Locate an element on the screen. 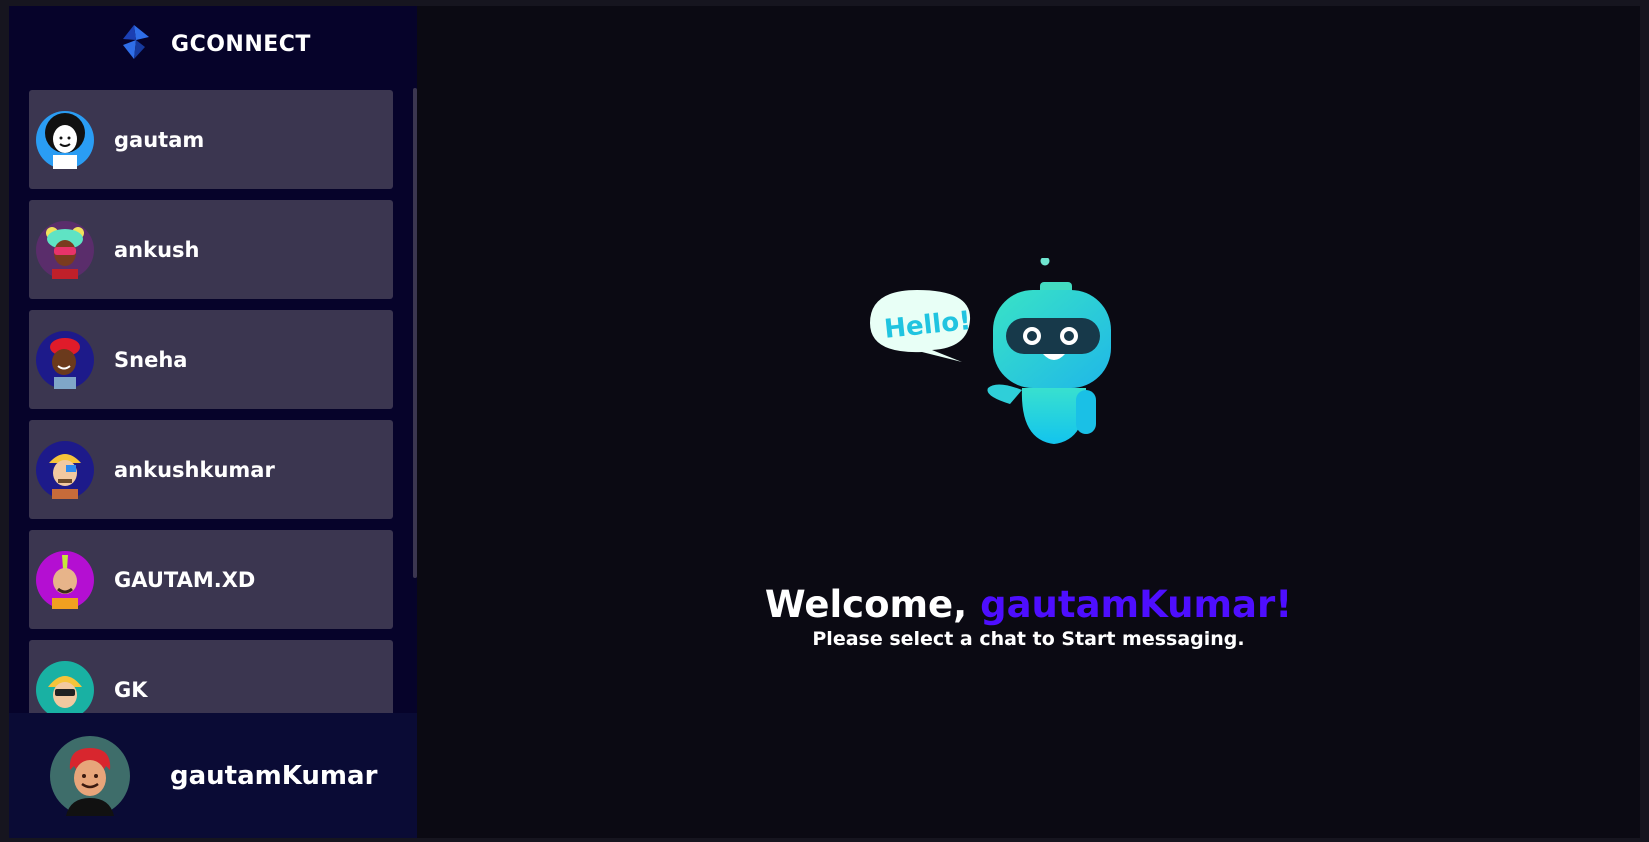 This screenshot has height=842, width=1649. avatar-afro-icon is located at coordinates (65, 139).